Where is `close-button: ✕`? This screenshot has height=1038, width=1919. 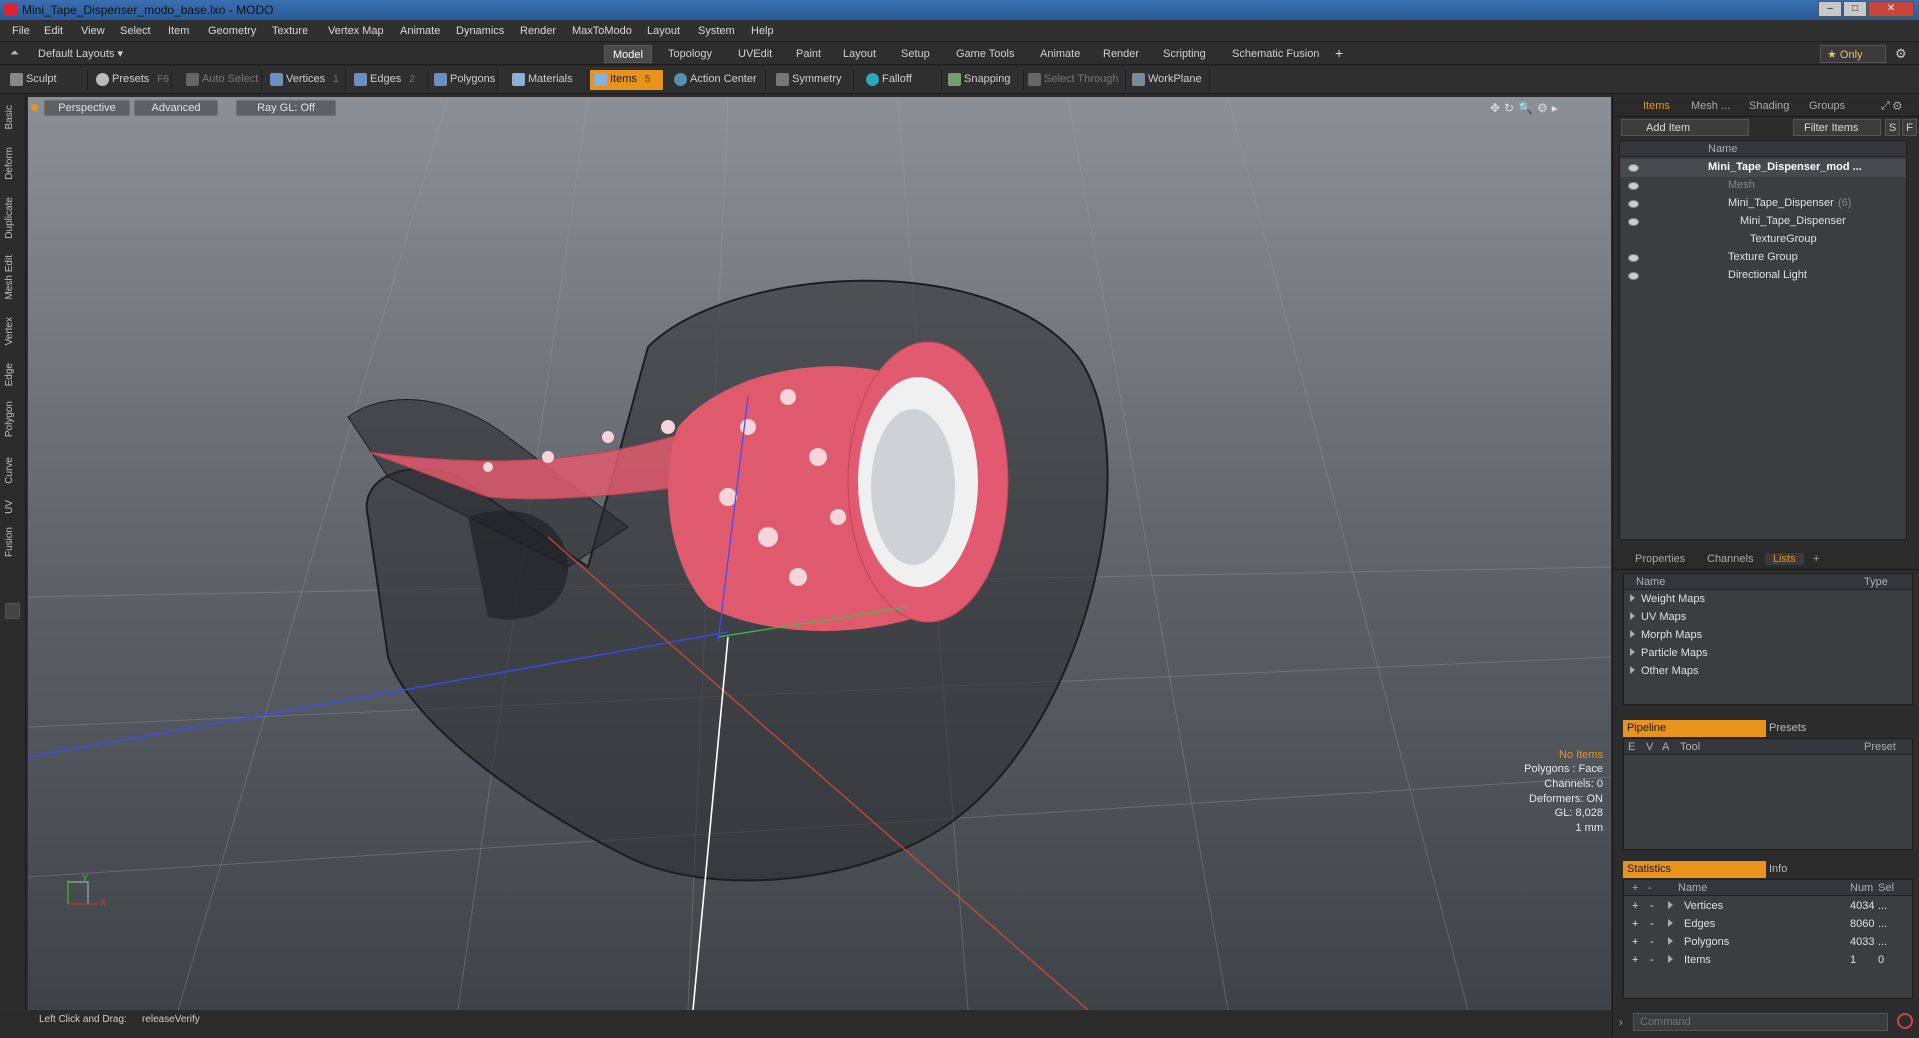
close-button: ✕ is located at coordinates (1891, 9).